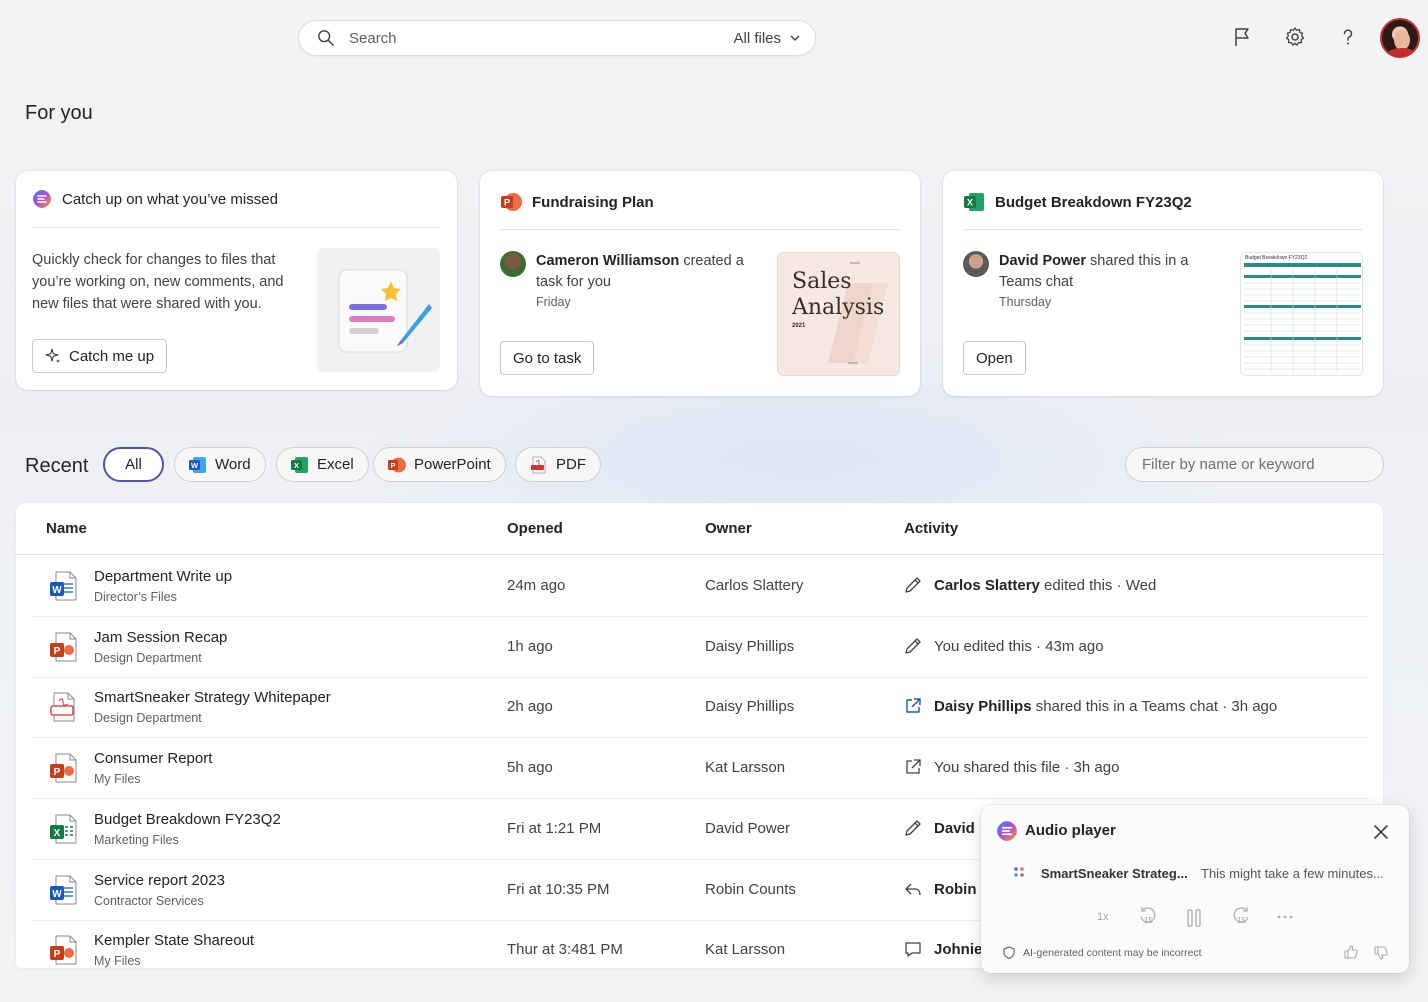 Image resolution: width=1428 pixels, height=1002 pixels. What do you see at coordinates (958, 950) in the screenshot?
I see `activity-person: Johnie` at bounding box center [958, 950].